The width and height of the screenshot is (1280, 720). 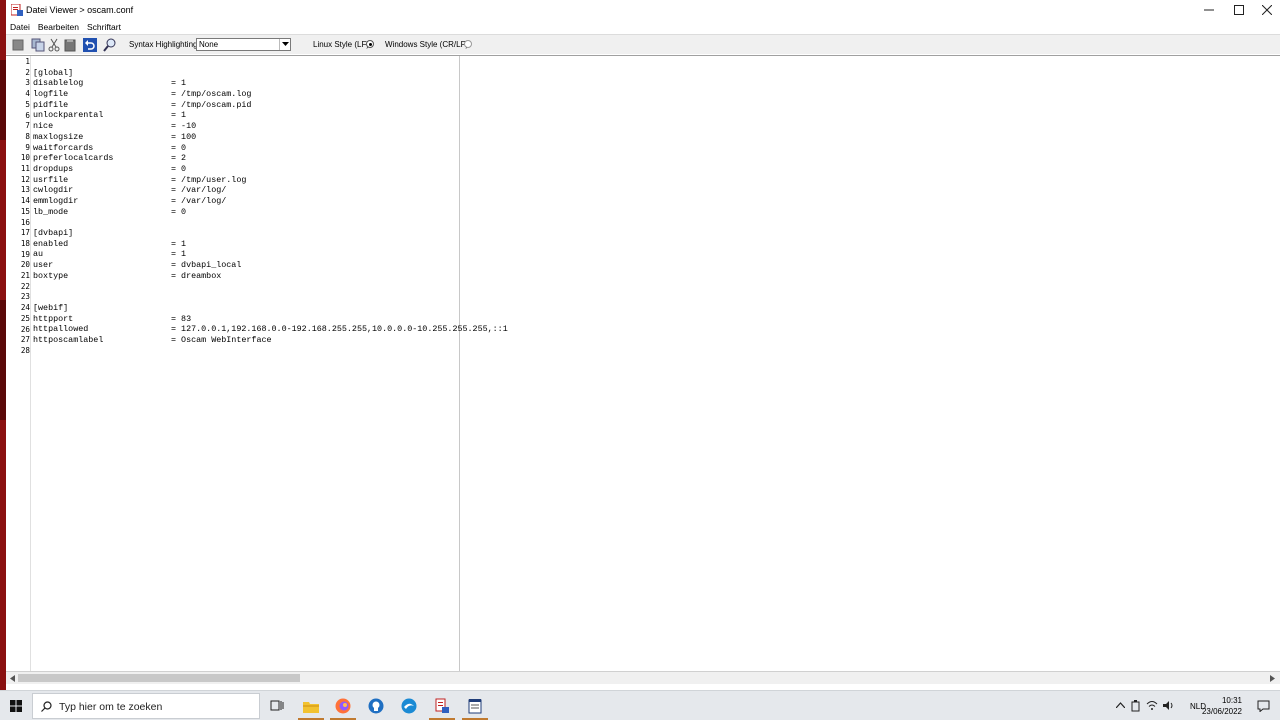 I want to click on config-key: user, so click(x=43, y=265).